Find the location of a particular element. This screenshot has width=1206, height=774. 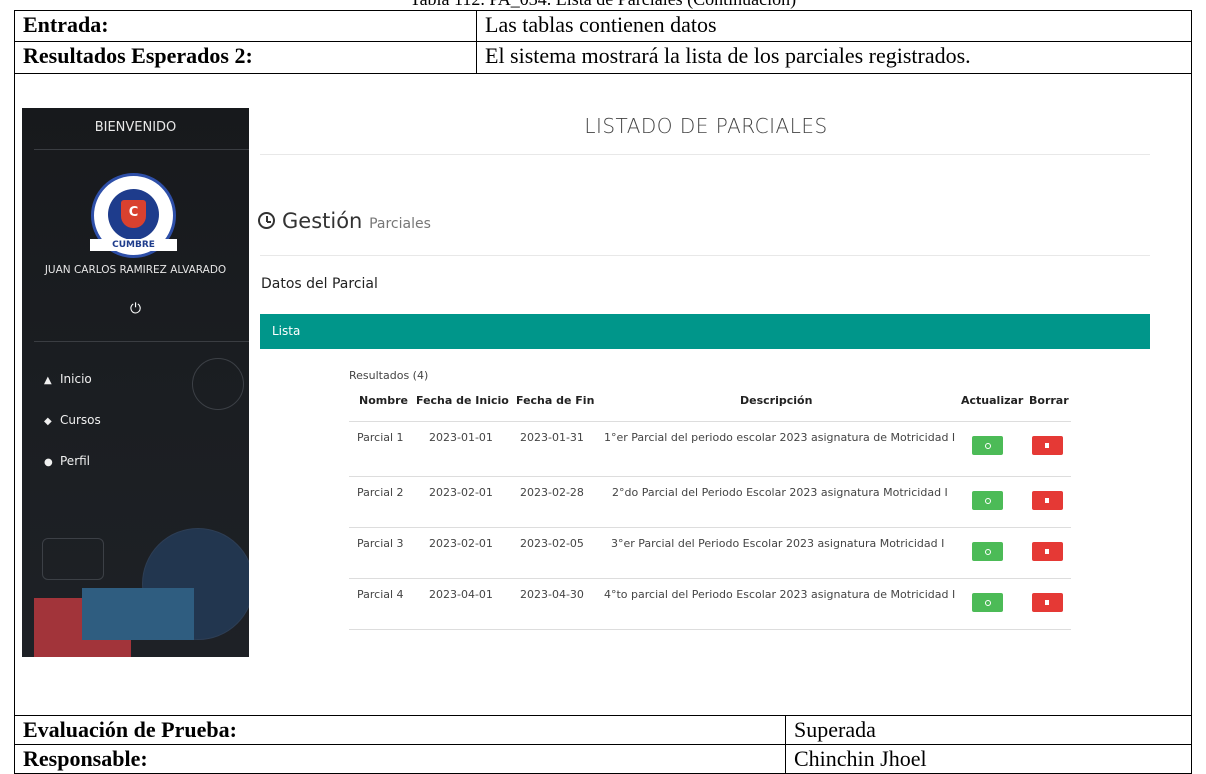

column-header: Borrar is located at coordinates (1049, 400).